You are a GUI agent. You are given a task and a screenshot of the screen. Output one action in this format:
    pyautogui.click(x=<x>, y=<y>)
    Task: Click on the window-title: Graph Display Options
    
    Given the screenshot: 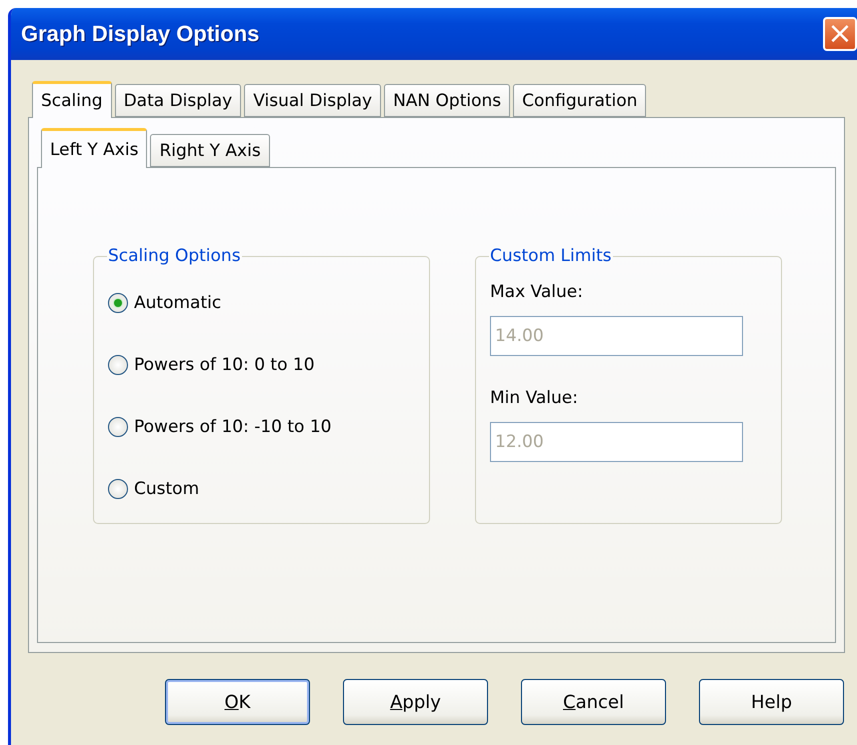 What is the action you would take?
    pyautogui.click(x=140, y=34)
    